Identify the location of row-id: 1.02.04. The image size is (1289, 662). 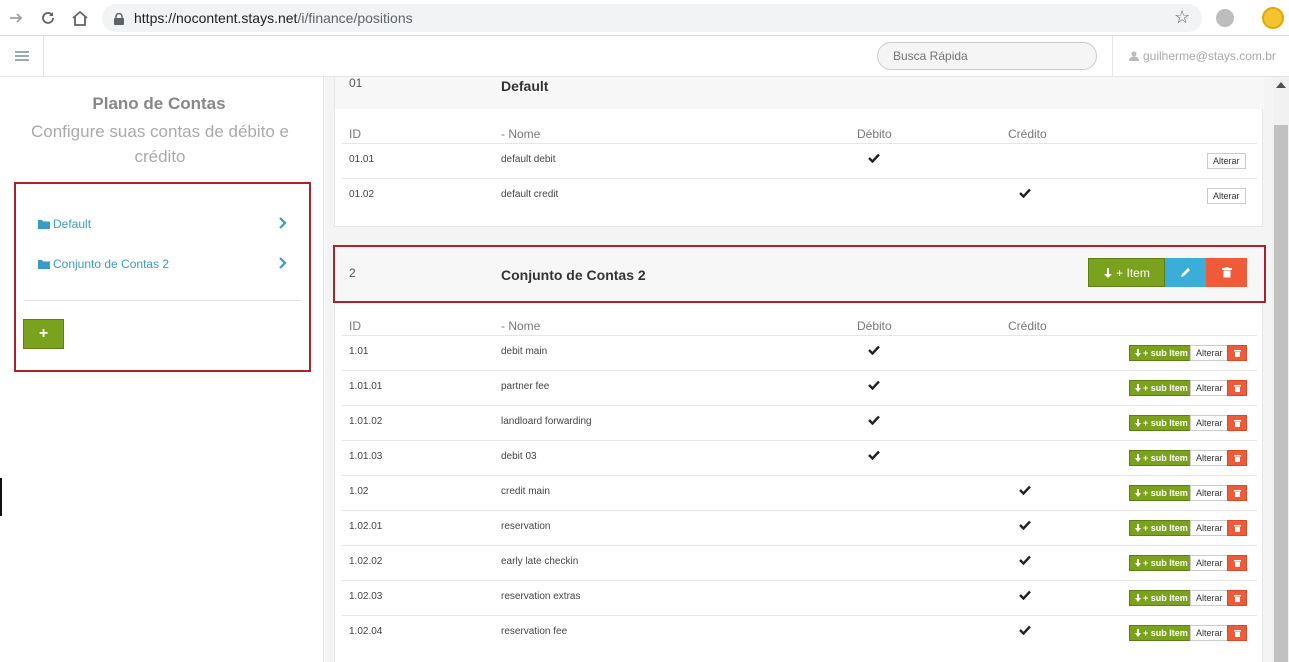
(366, 631).